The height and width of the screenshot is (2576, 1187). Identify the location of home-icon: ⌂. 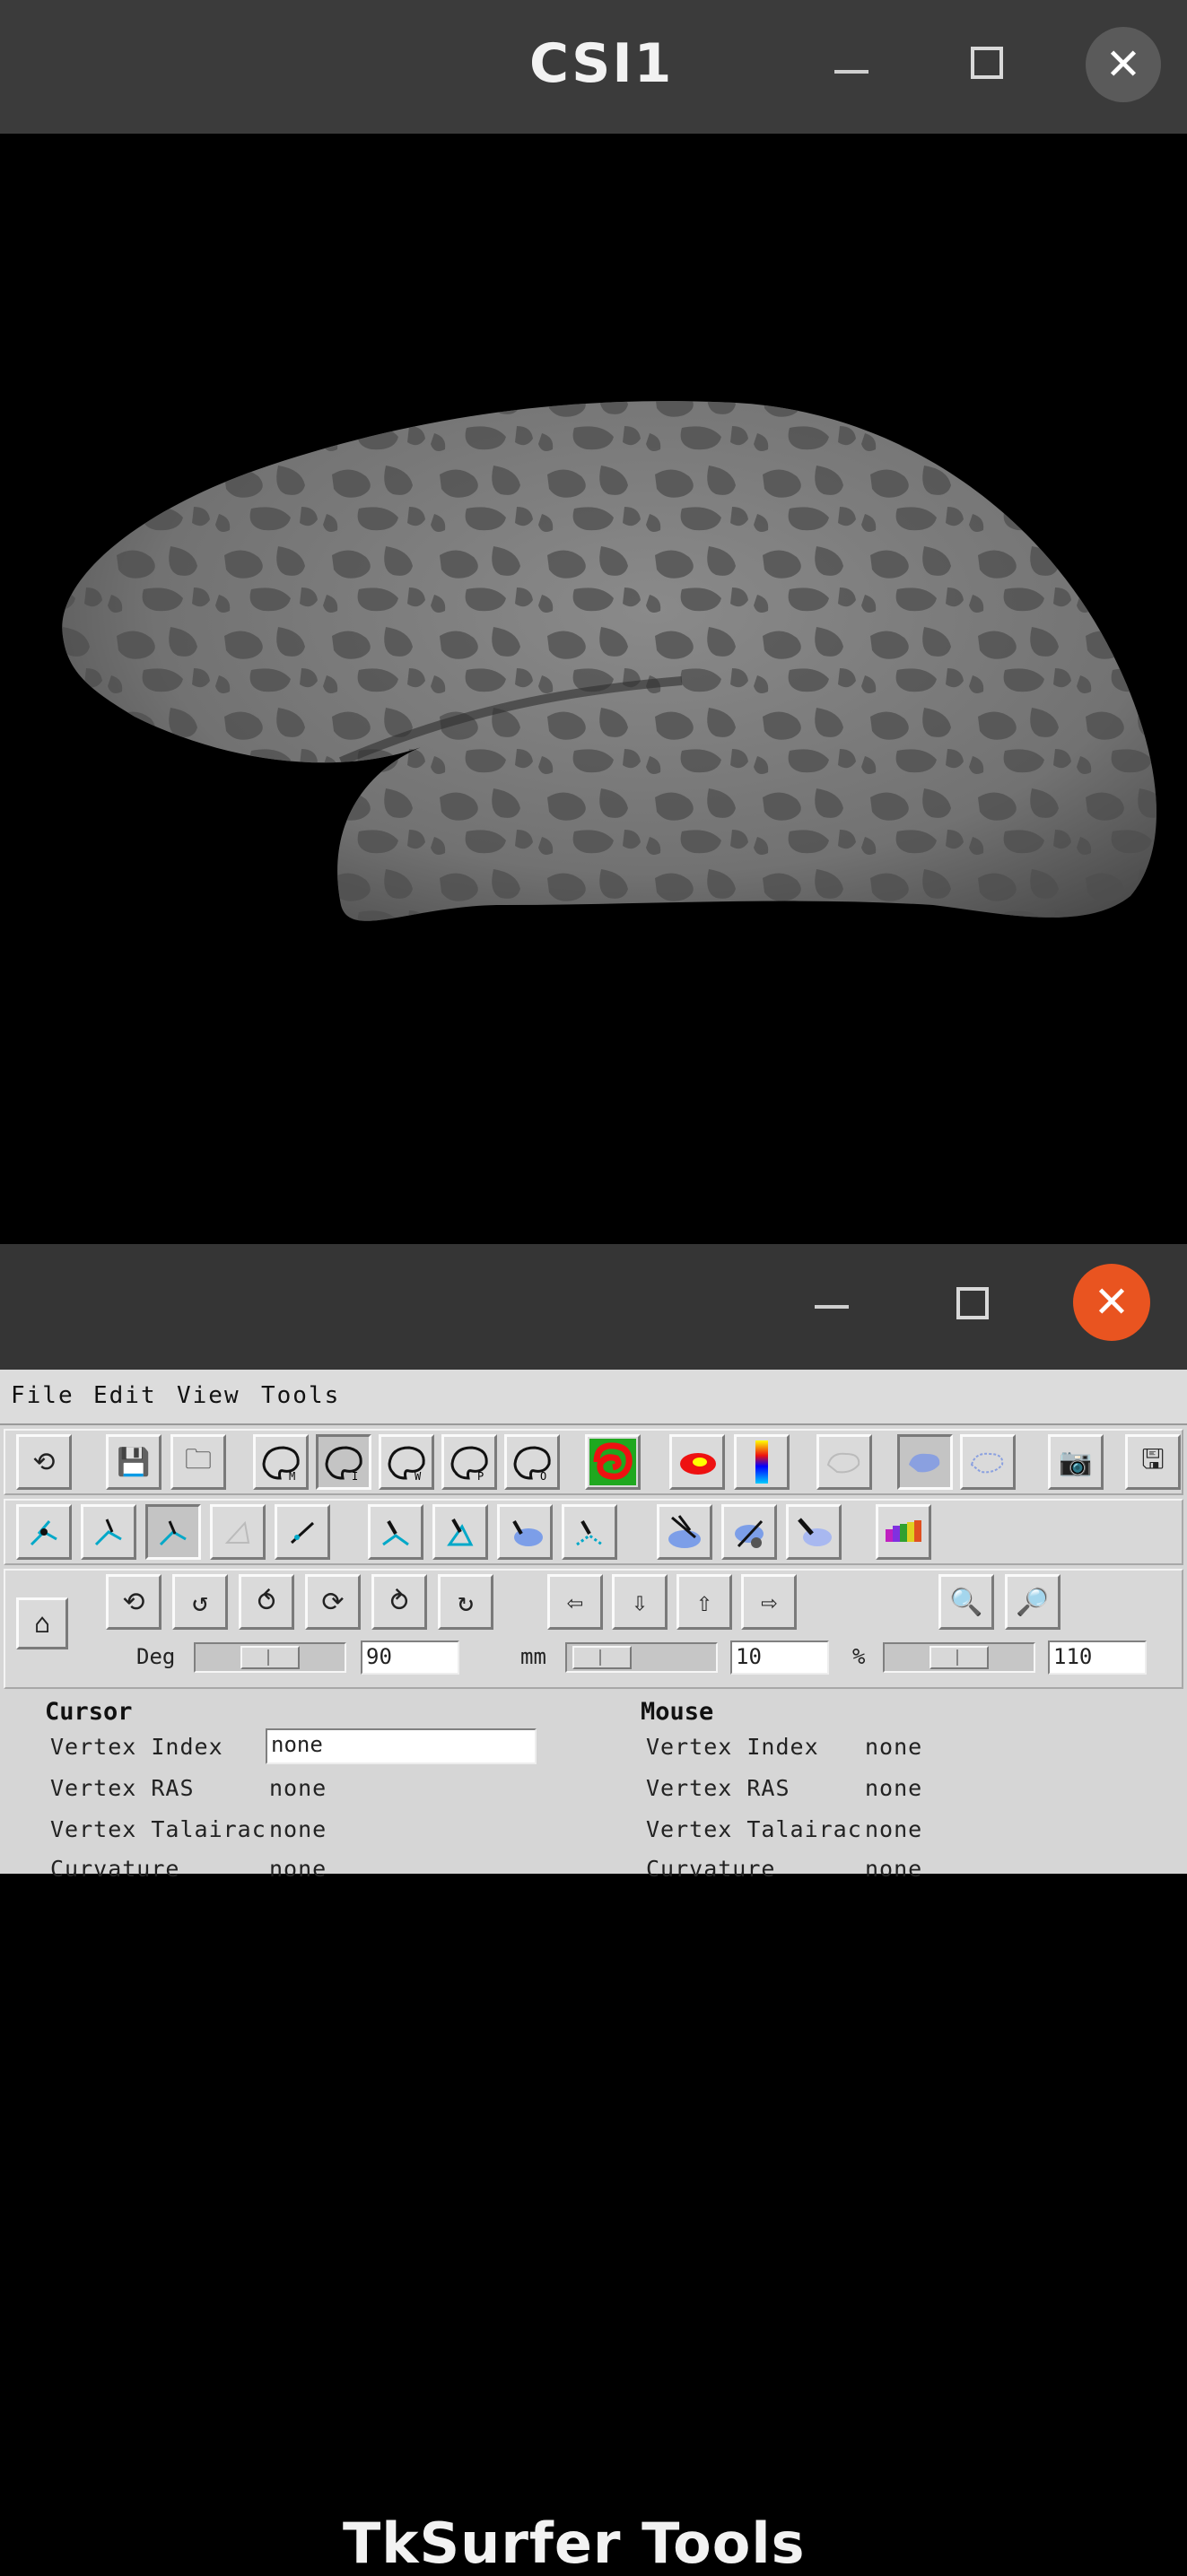
(42, 1623).